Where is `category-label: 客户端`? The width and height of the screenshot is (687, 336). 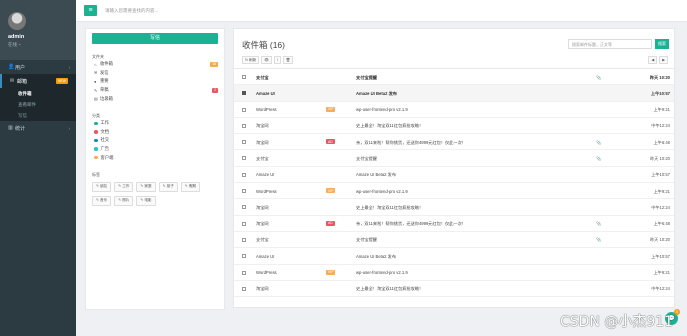
category-label: 客户端 is located at coordinates (107, 157).